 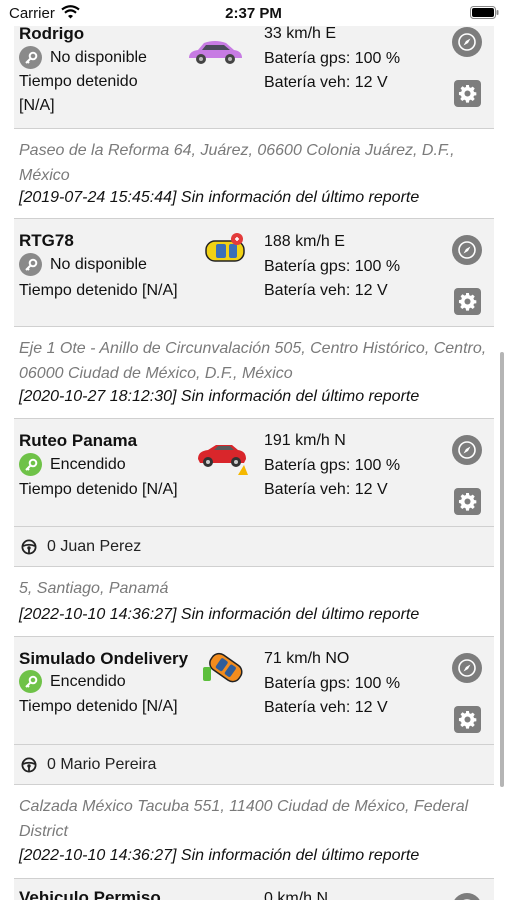 What do you see at coordinates (254, 889) in the screenshot?
I see `vehicle-card-vehiculo-permiso: Vehiculo Permiso 0 km/h N` at bounding box center [254, 889].